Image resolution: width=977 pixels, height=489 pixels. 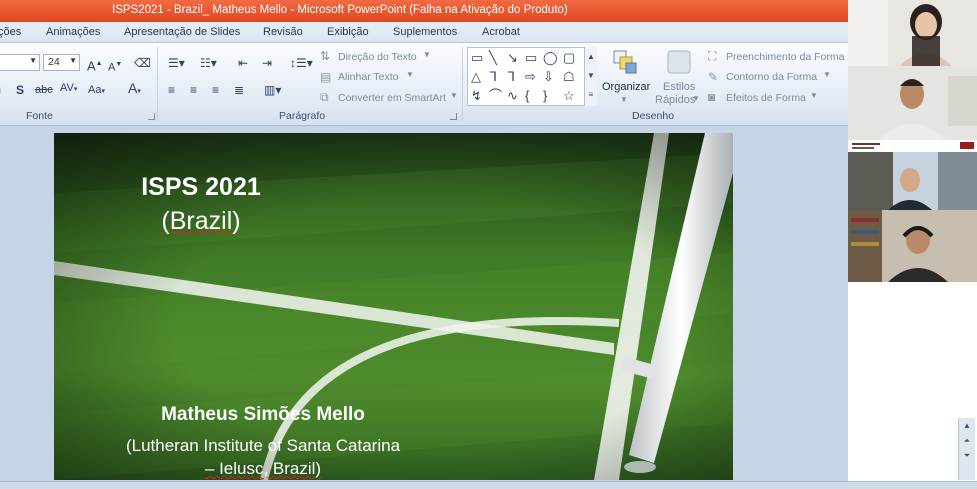 I want to click on slide-subtitle: (Brazil), so click(x=201, y=221).